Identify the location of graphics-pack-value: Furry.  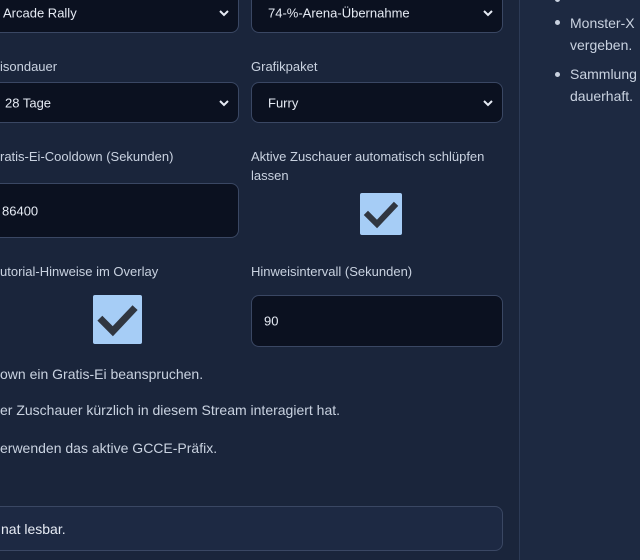
(283, 102).